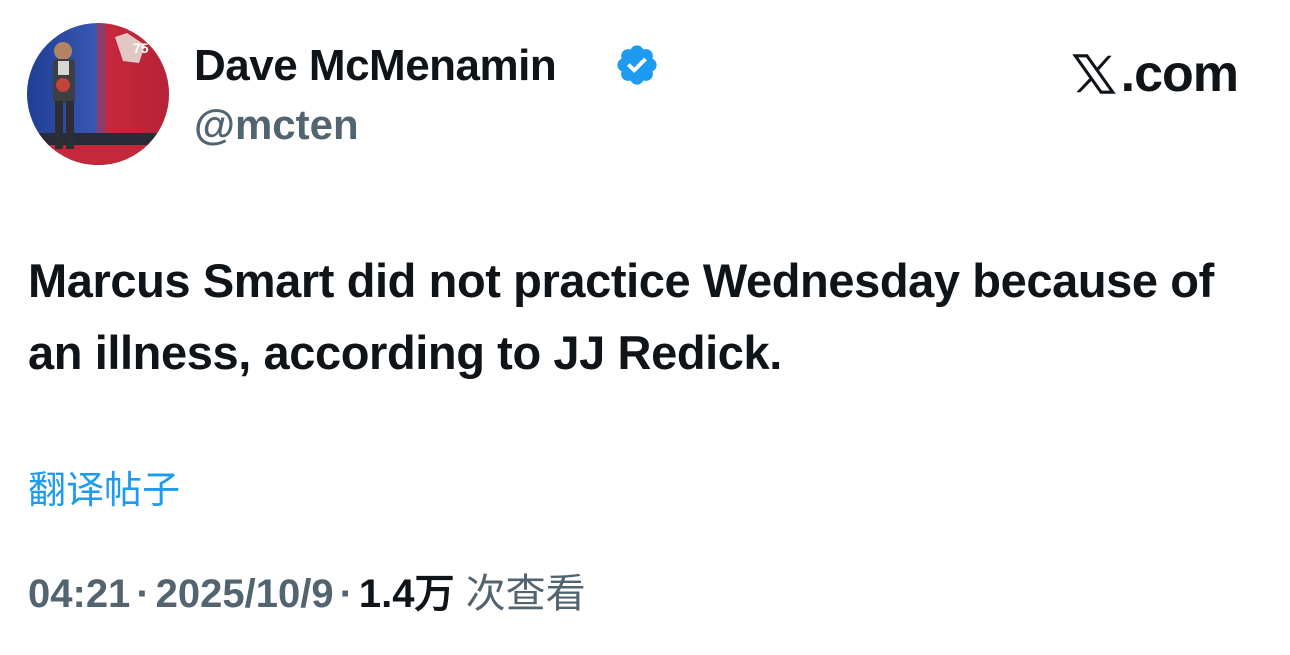  What do you see at coordinates (79, 594) in the screenshot?
I see `tweet-time: 04:21` at bounding box center [79, 594].